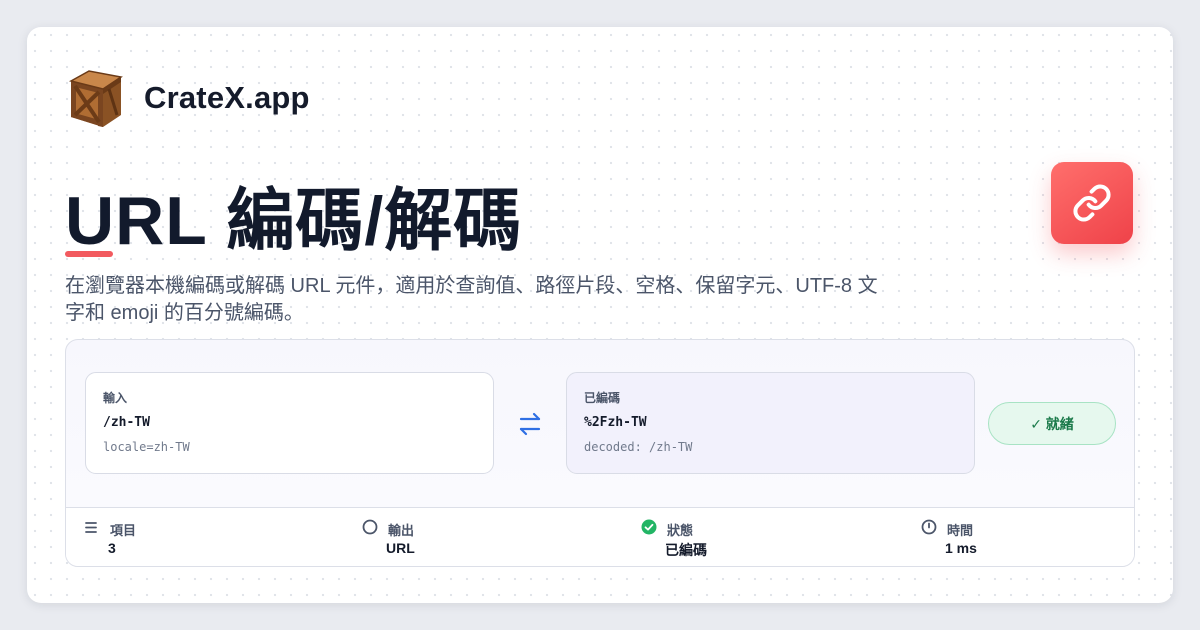 Image resolution: width=1200 pixels, height=630 pixels. I want to click on stat-items-label: 項目, so click(123, 530).